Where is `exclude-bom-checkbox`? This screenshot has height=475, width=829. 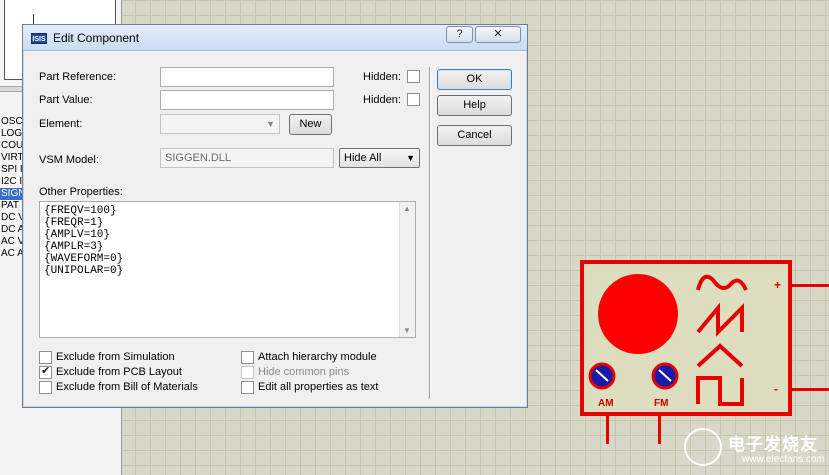
exclude-bom-checkbox is located at coordinates (45, 387).